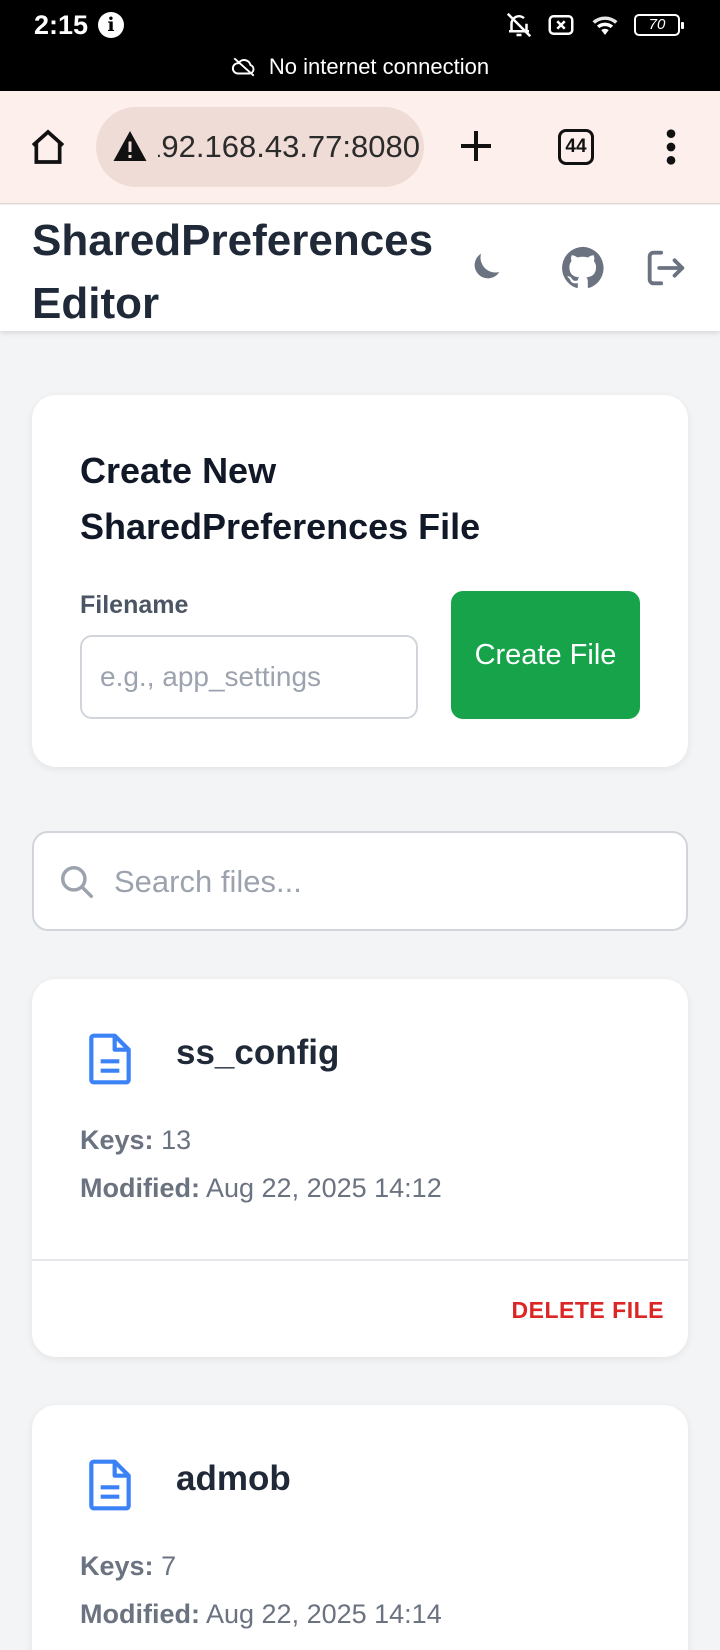 This screenshot has height=1650, width=720. What do you see at coordinates (111, 25) in the screenshot?
I see `info-icon: i` at bounding box center [111, 25].